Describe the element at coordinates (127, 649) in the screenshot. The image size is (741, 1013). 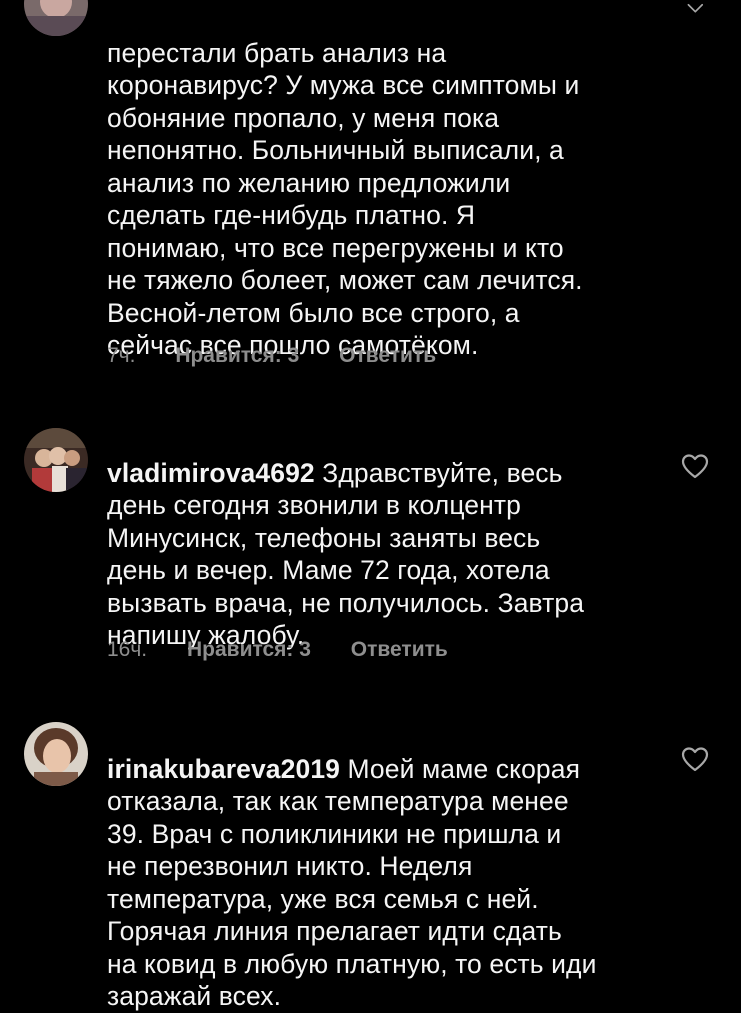
I see `comment-time: 16ч.` at that location.